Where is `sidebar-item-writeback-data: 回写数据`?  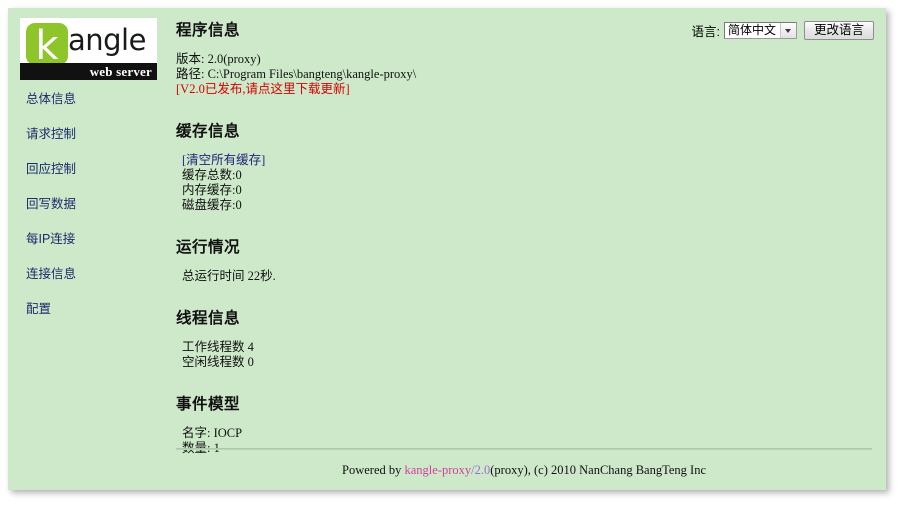
sidebar-item-writeback-data: 回写数据 is located at coordinates (90, 204).